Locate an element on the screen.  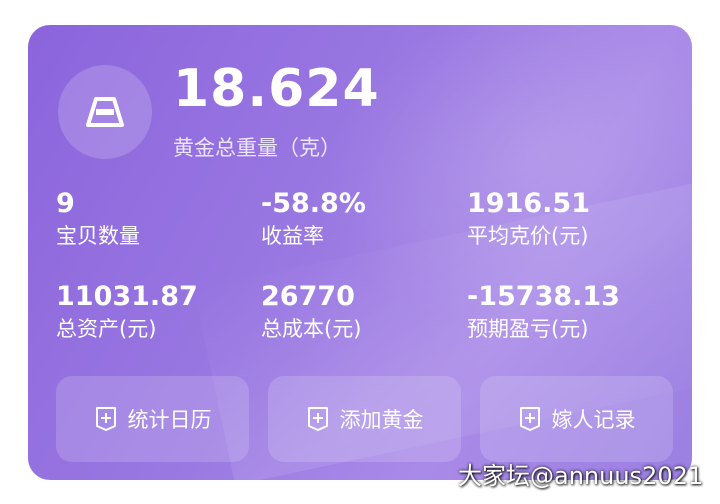
stat-label: 总成本(元) is located at coordinates (311, 329).